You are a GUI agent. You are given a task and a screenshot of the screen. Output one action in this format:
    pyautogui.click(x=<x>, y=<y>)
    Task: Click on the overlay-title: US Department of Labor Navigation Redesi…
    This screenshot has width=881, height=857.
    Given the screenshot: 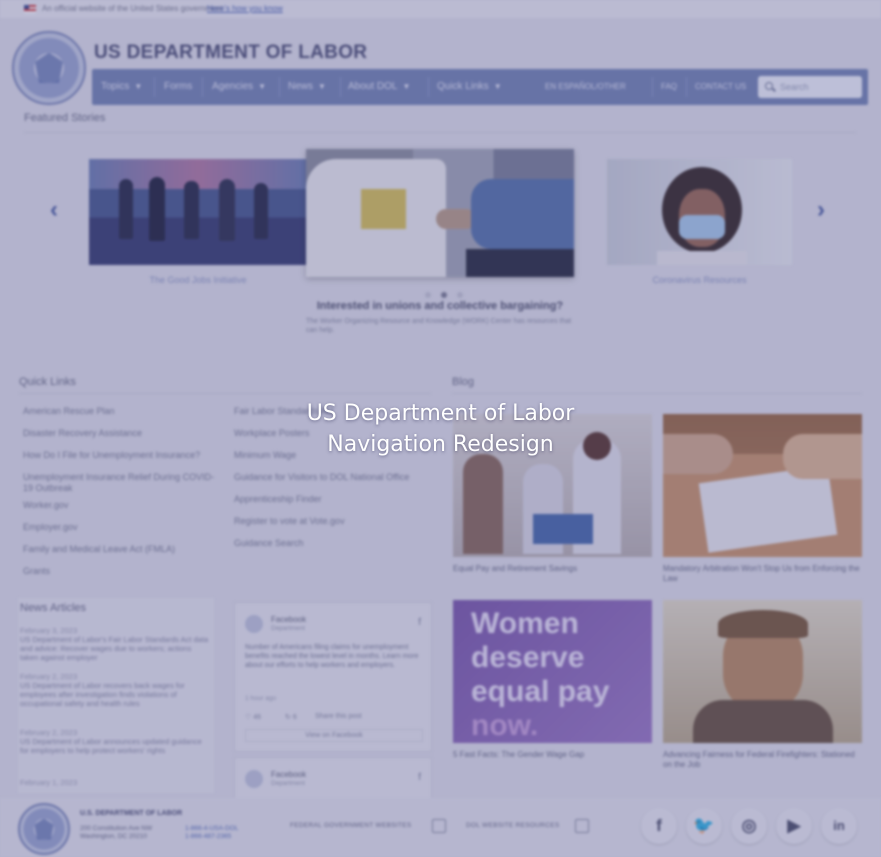 What is the action you would take?
    pyautogui.click(x=440, y=429)
    